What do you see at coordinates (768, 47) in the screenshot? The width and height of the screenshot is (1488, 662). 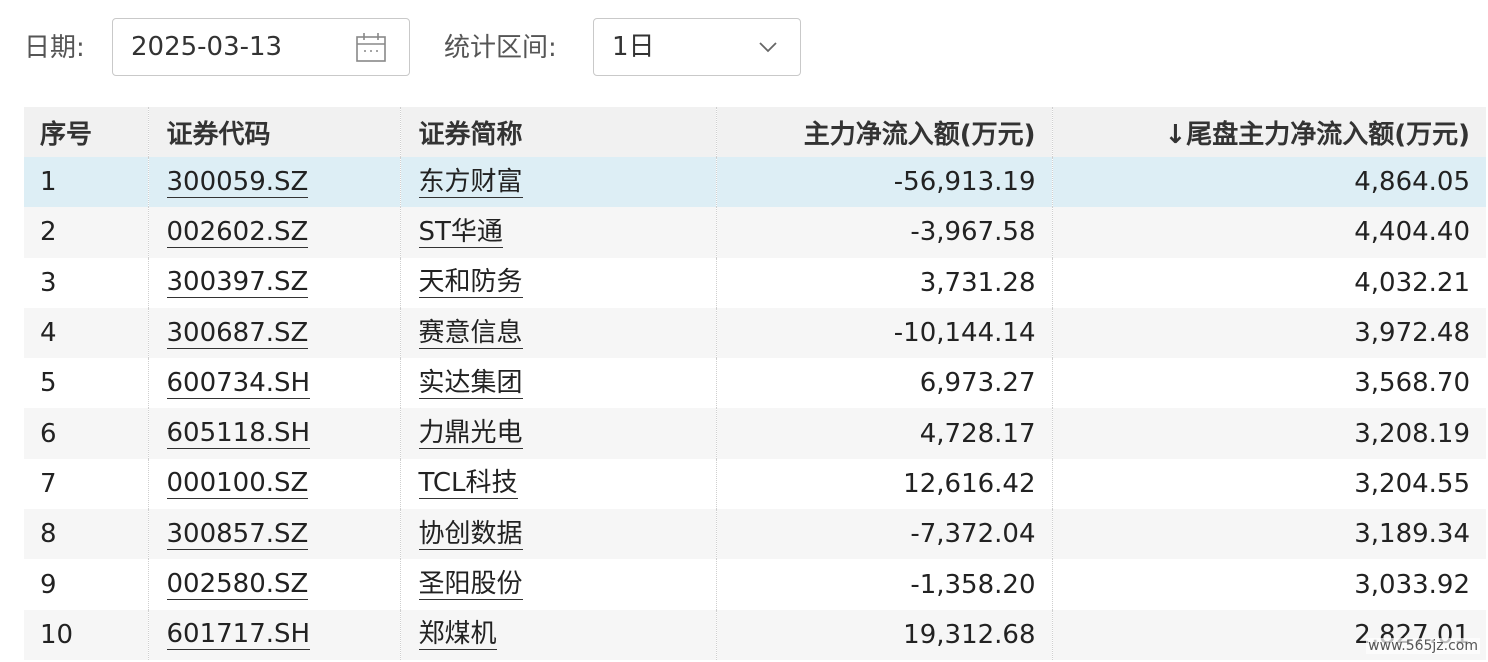 I see `chevron-down-icon` at bounding box center [768, 47].